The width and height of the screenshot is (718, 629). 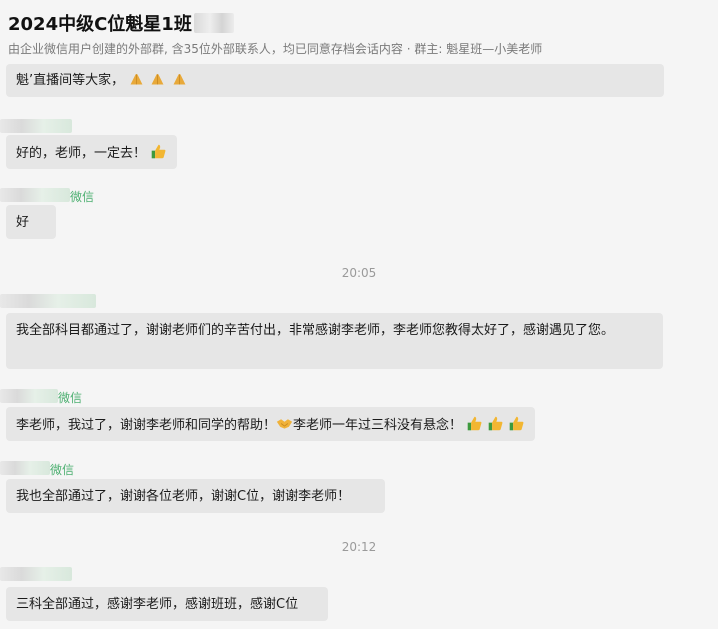 I want to click on group-title-text: 2024中级C位魁星1班, so click(x=100, y=24).